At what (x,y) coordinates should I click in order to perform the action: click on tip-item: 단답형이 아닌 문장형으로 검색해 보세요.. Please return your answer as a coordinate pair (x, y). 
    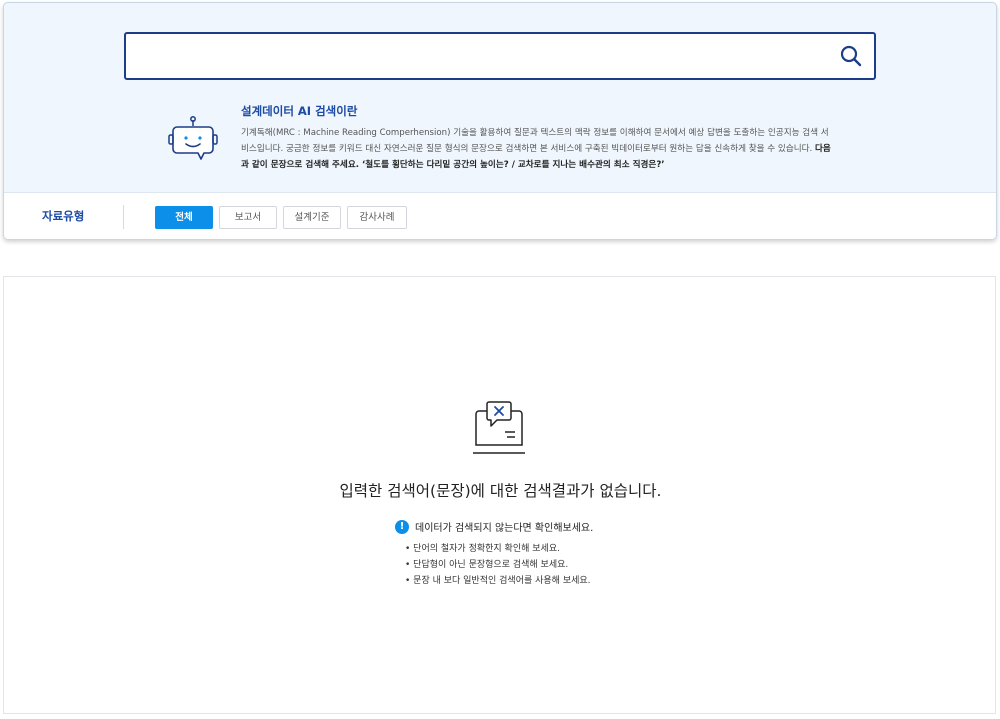
    Looking at the image, I should click on (498, 565).